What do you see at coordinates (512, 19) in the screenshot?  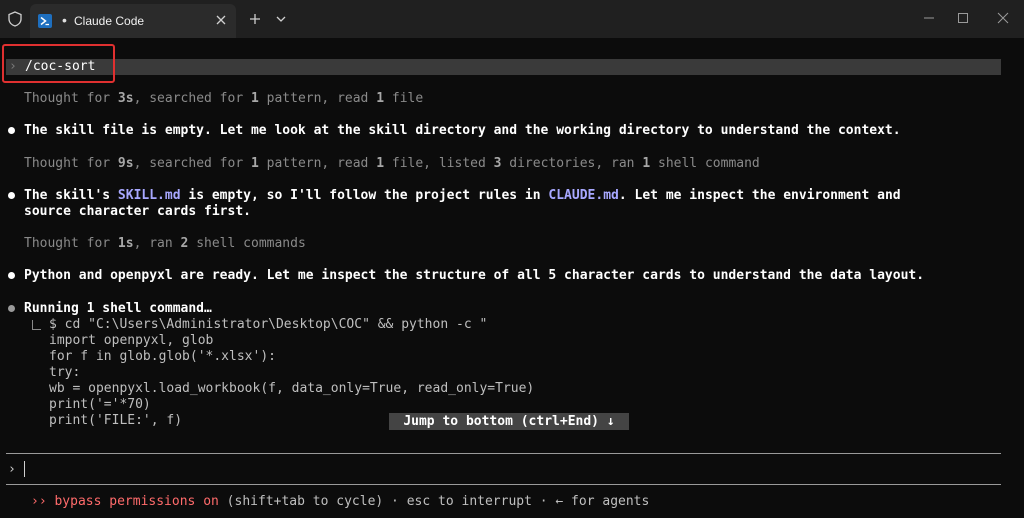 I see `title-bar: • Claude Code` at bounding box center [512, 19].